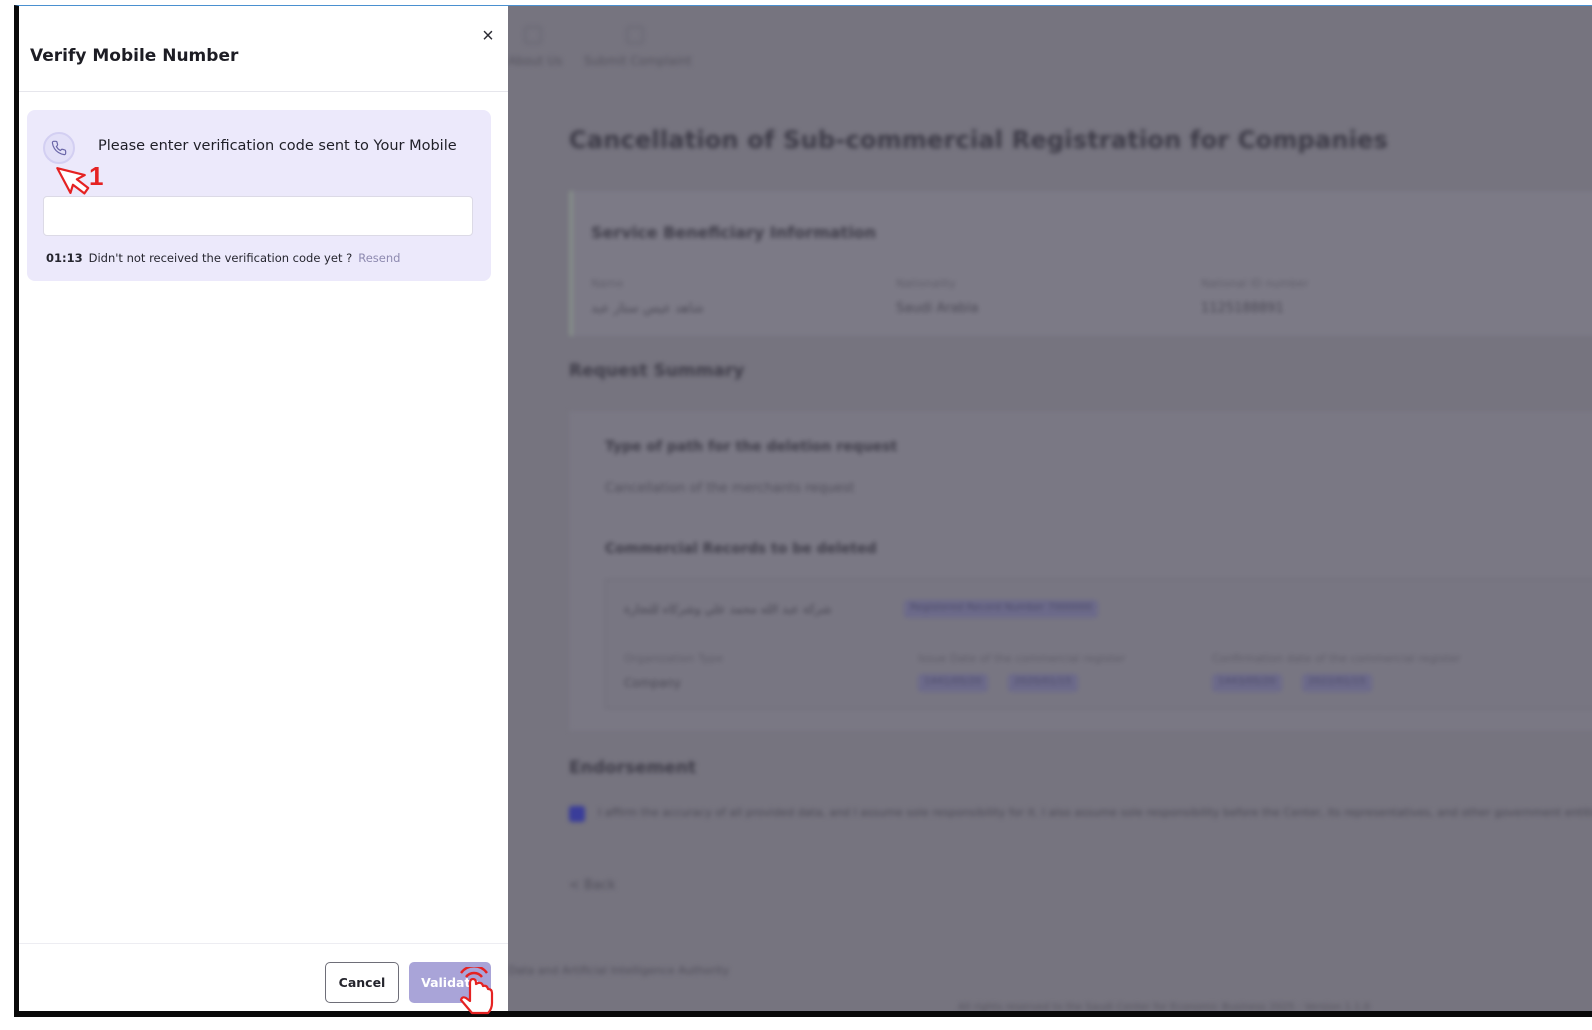 This screenshot has width=1592, height=1030. What do you see at coordinates (1337, 683) in the screenshot?
I see `date-chip: 2022/01/15` at bounding box center [1337, 683].